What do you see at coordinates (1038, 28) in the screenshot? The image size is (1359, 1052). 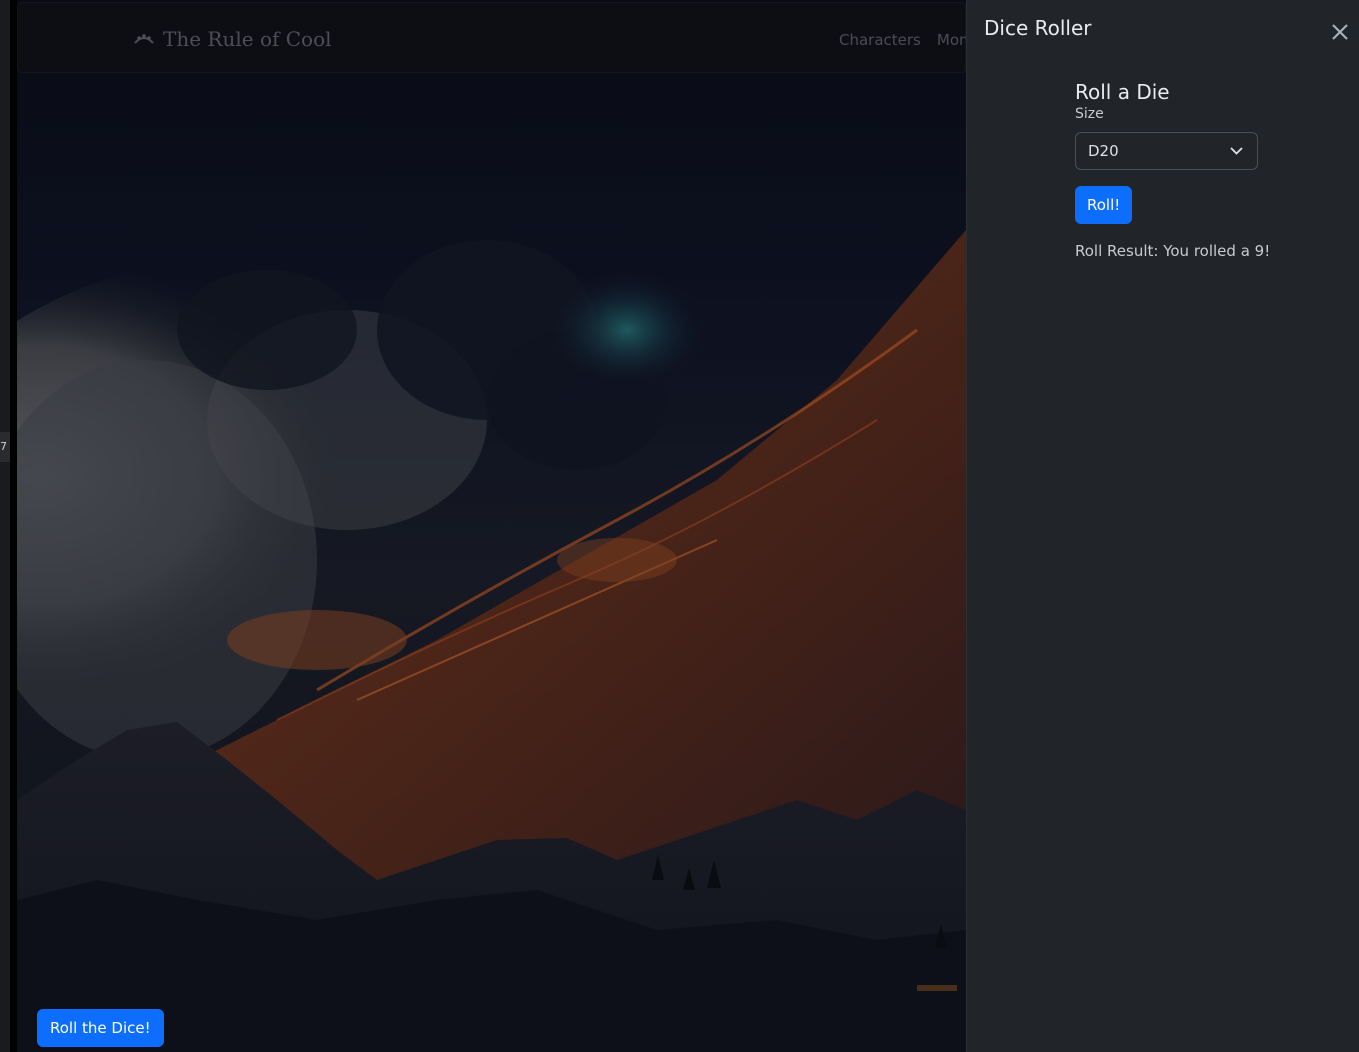 I see `panel-title: Dice Roller` at bounding box center [1038, 28].